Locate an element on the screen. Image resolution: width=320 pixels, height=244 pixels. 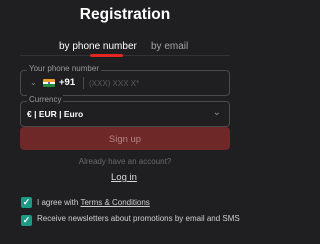
field-divider is located at coordinates (83, 83).